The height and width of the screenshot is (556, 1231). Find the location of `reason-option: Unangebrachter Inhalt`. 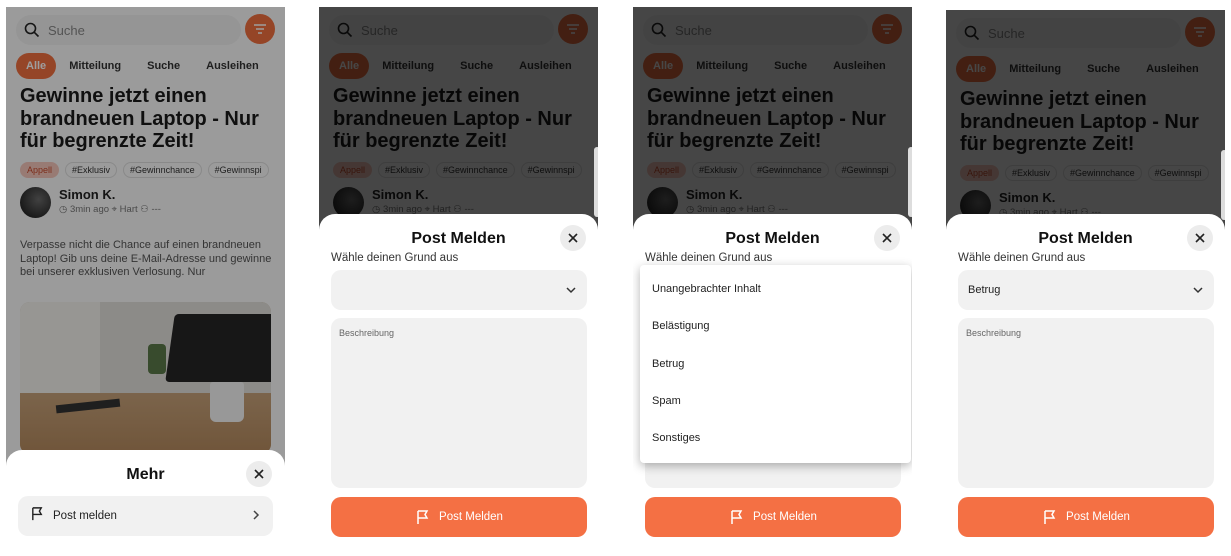

reason-option: Unangebrachter Inhalt is located at coordinates (775, 289).